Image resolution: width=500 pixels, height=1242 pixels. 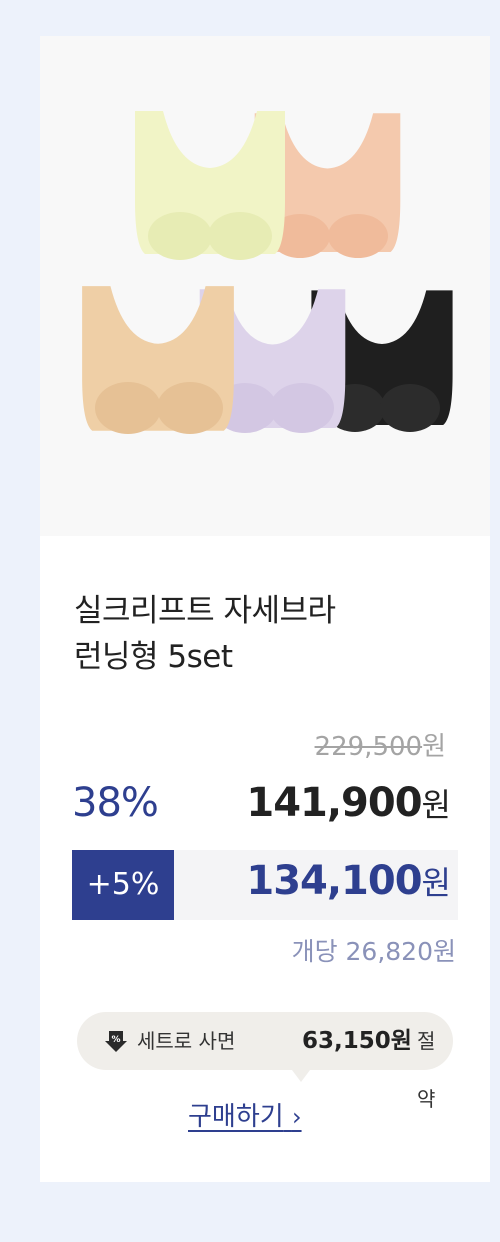 I want to click on original-price-value: 229,500, so click(x=368, y=747).